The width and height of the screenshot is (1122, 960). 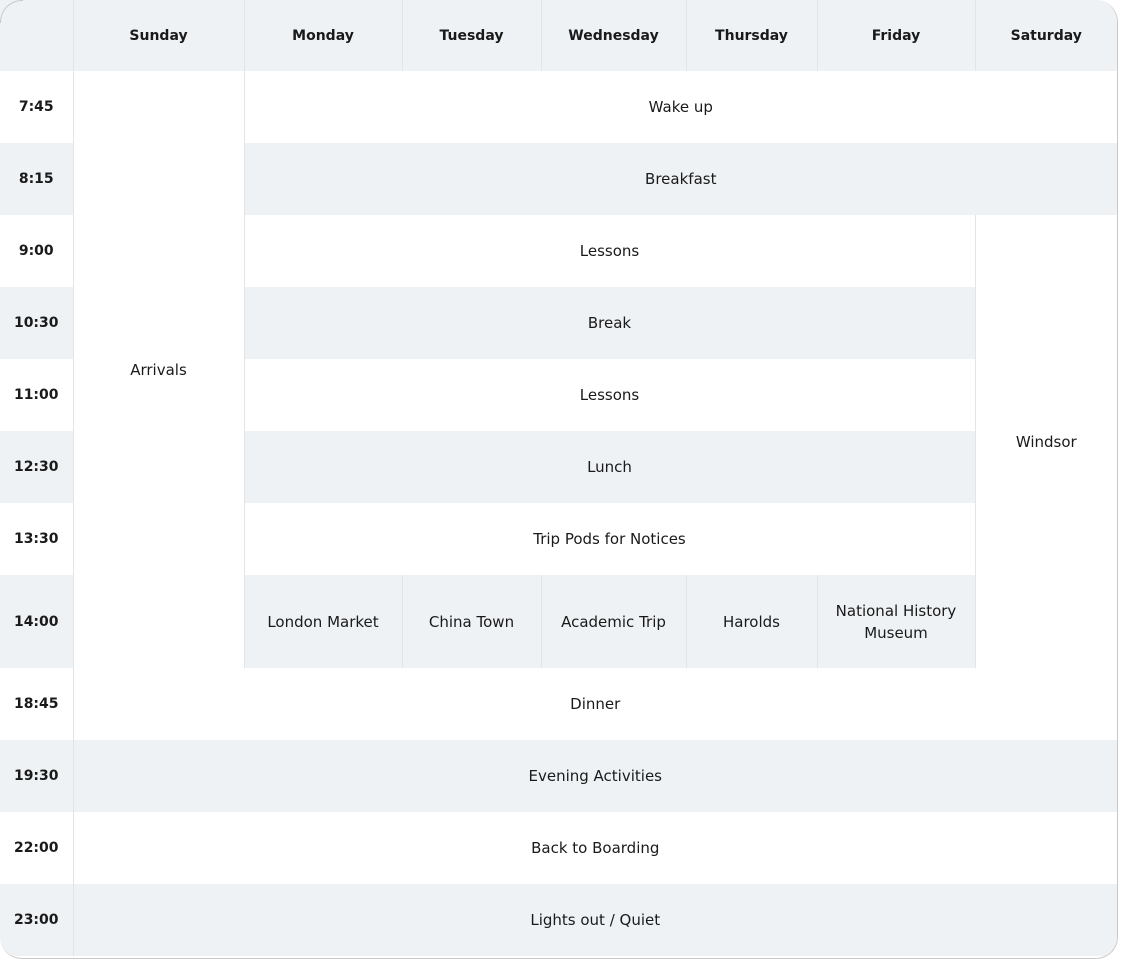 I want to click on time-cell: 14:00, so click(x=37, y=621).